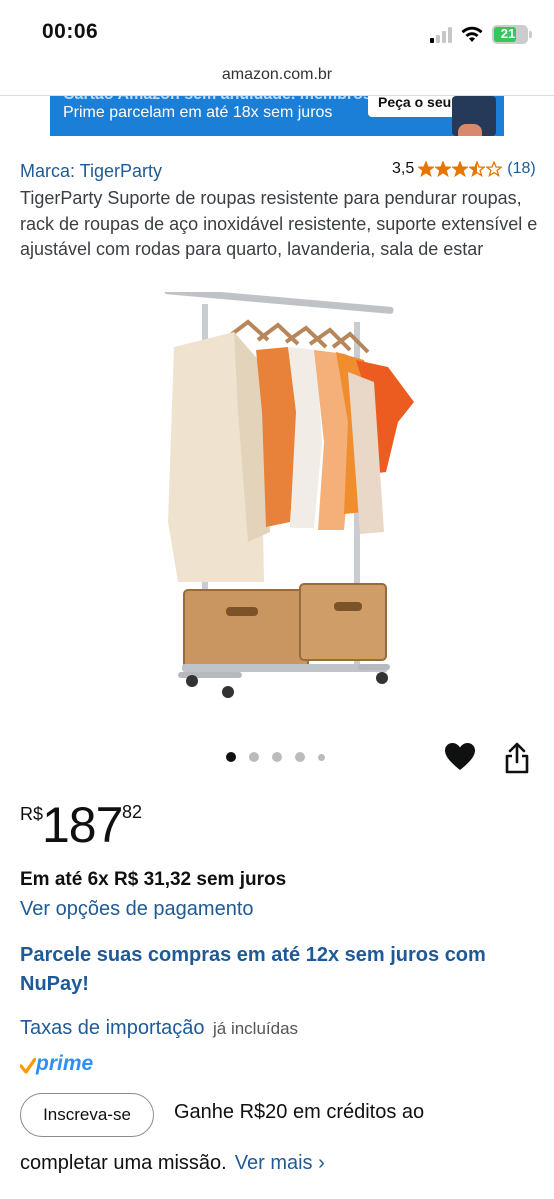 The height and width of the screenshot is (1199, 554). What do you see at coordinates (82, 825) in the screenshot?
I see `price-whole: 187` at bounding box center [82, 825].